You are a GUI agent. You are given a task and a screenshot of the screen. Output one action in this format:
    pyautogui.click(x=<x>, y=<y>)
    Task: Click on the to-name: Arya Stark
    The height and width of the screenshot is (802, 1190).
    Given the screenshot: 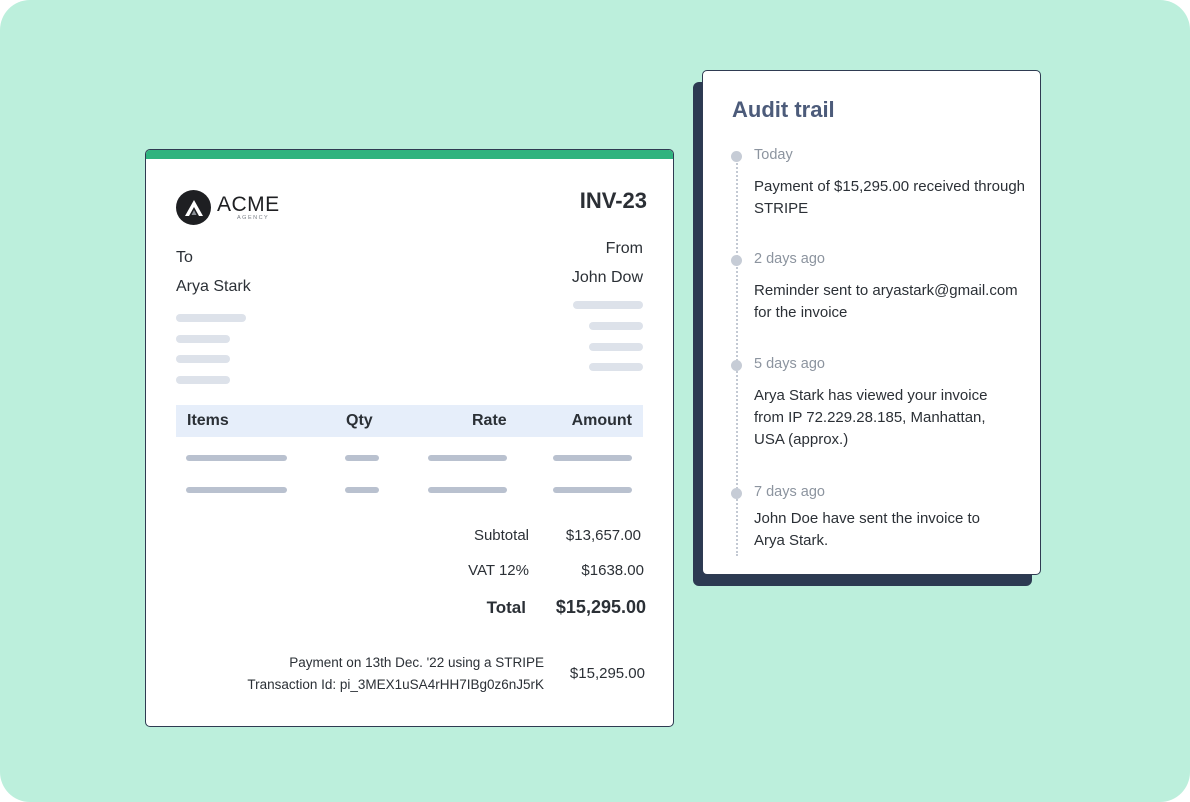 What is the action you would take?
    pyautogui.click(x=213, y=286)
    